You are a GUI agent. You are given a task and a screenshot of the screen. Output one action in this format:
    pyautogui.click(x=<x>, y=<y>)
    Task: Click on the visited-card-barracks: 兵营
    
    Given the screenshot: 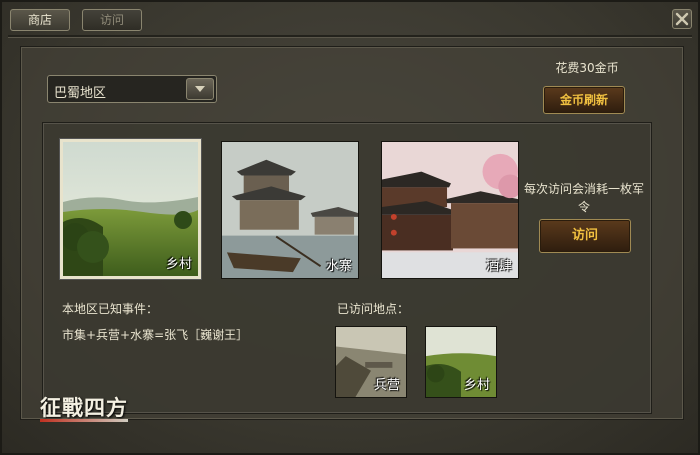 What is the action you would take?
    pyautogui.click(x=371, y=362)
    